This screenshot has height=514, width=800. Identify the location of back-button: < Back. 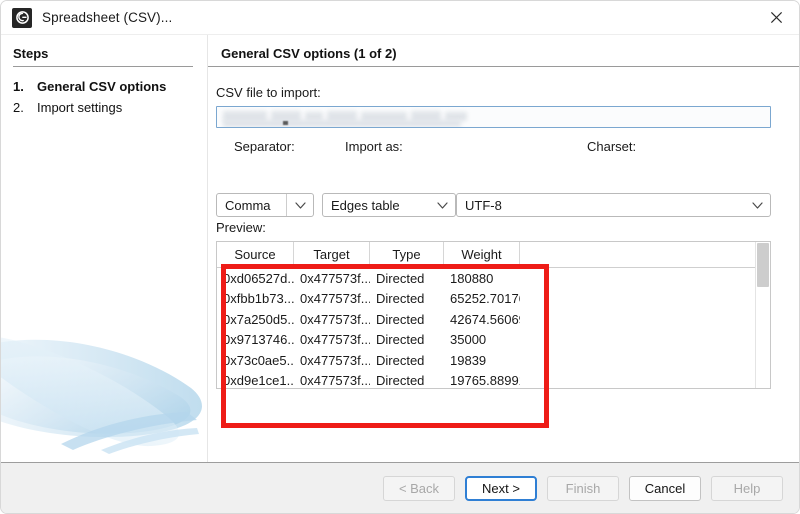
(419, 488).